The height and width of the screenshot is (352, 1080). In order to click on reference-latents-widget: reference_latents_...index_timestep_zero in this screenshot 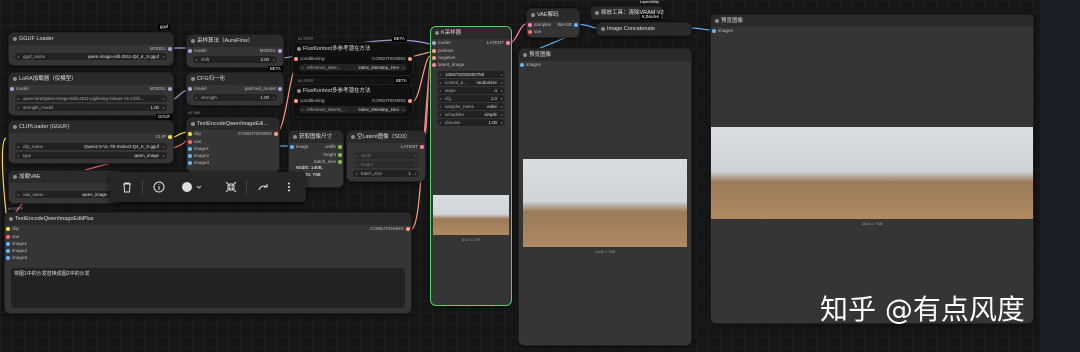, I will do `click(353, 109)`.